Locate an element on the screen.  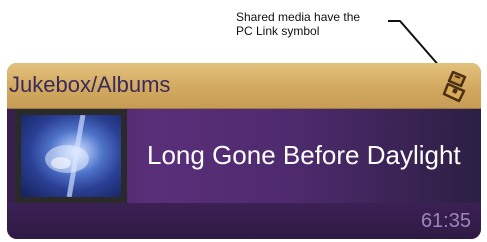
pc-link-icon is located at coordinates (457, 86).